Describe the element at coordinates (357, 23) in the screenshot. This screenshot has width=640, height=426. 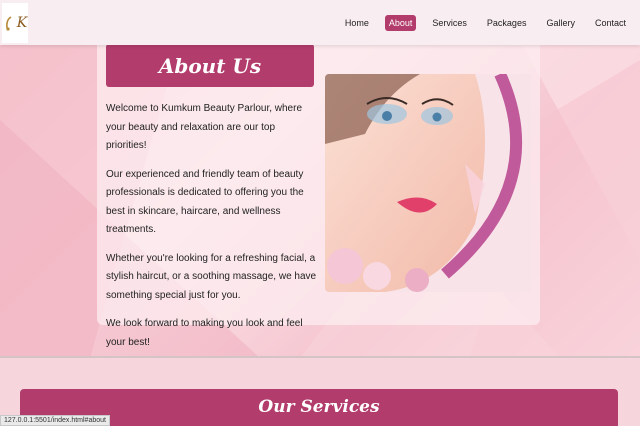
I see `nav-home: Home` at that location.